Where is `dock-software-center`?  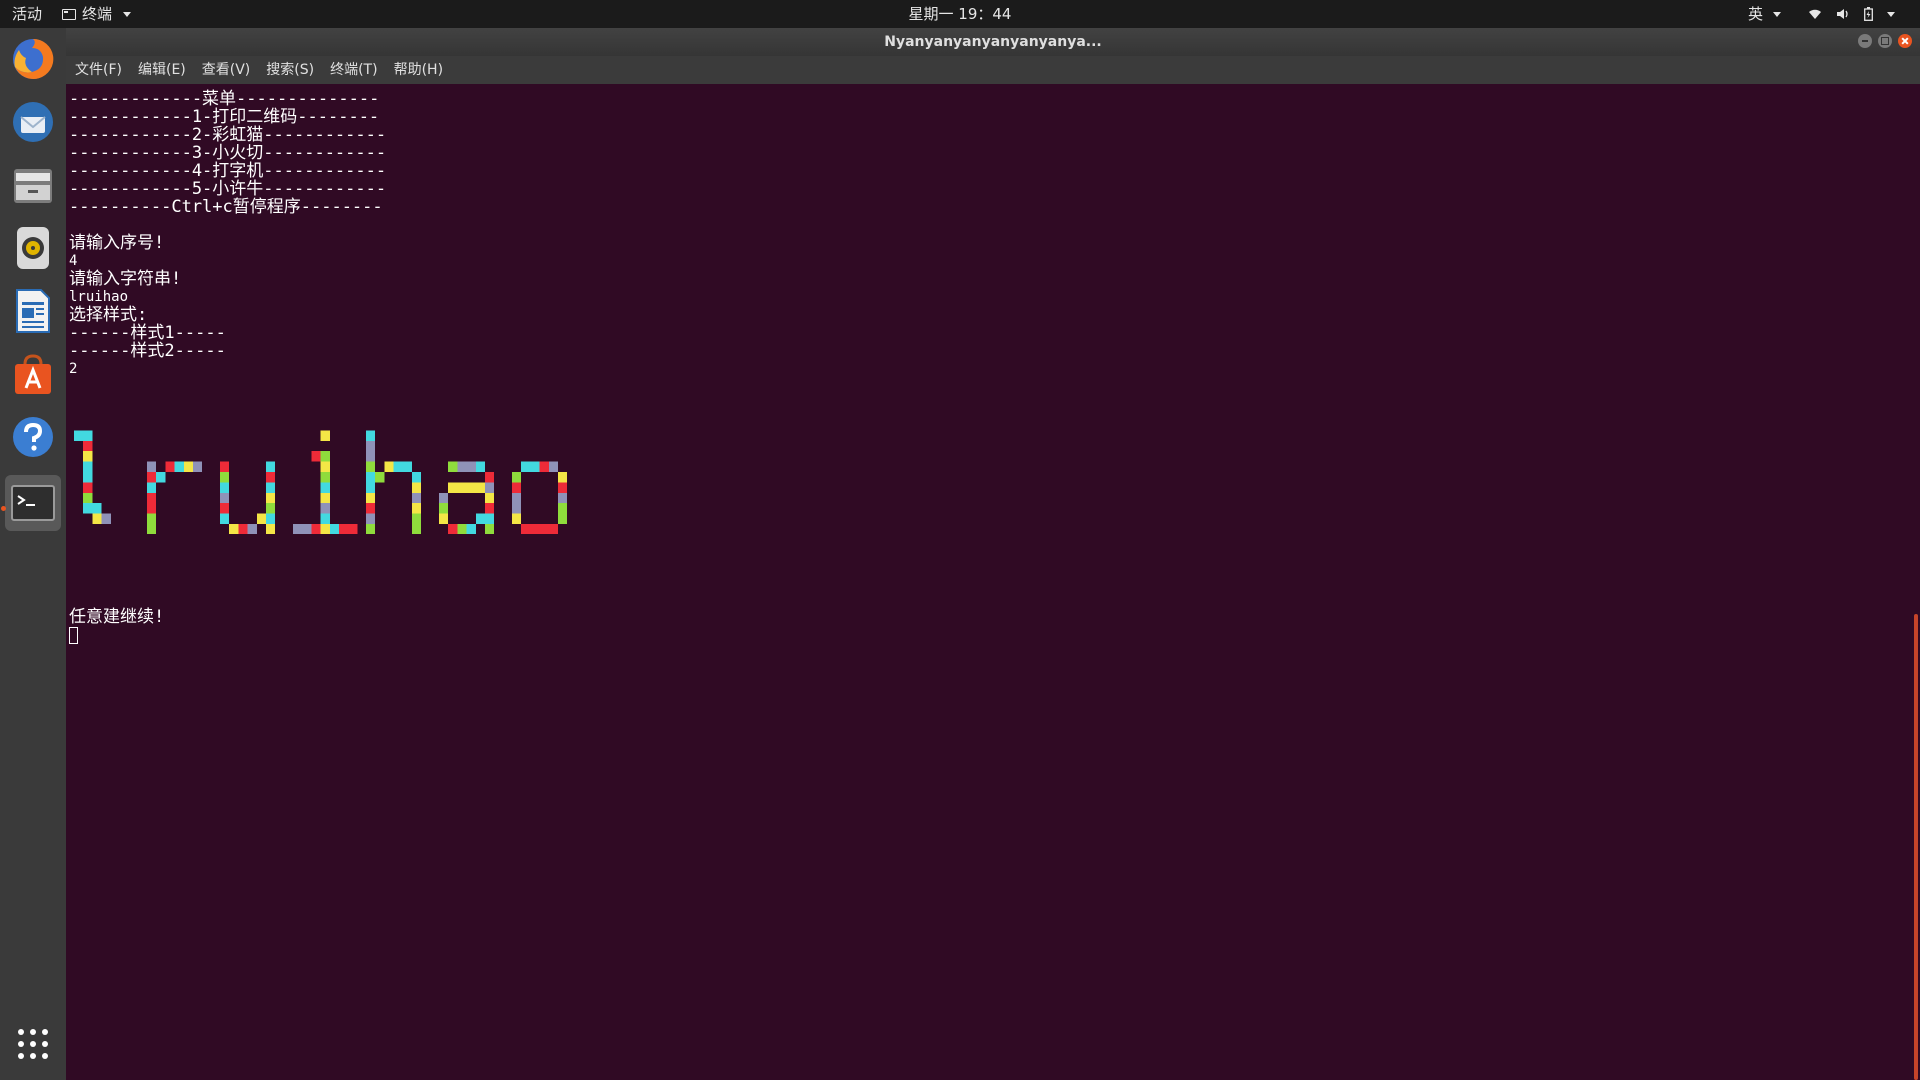
dock-software-center is located at coordinates (33, 374).